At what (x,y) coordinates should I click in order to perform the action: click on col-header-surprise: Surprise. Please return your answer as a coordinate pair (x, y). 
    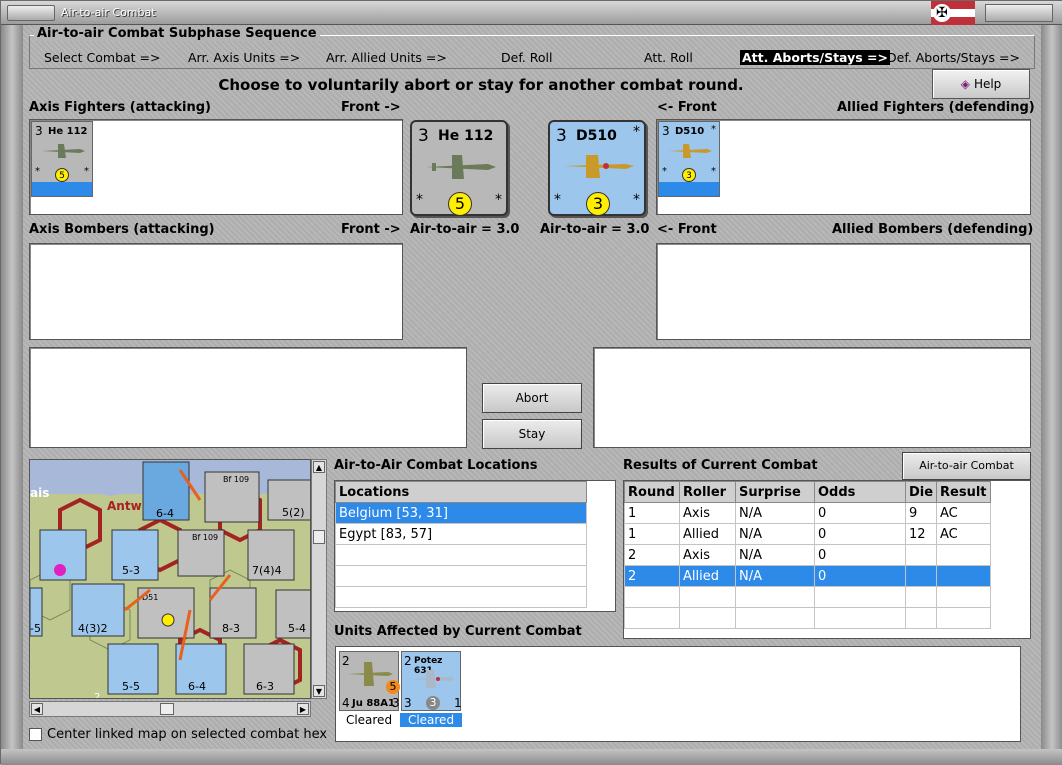
    Looking at the image, I should click on (775, 492).